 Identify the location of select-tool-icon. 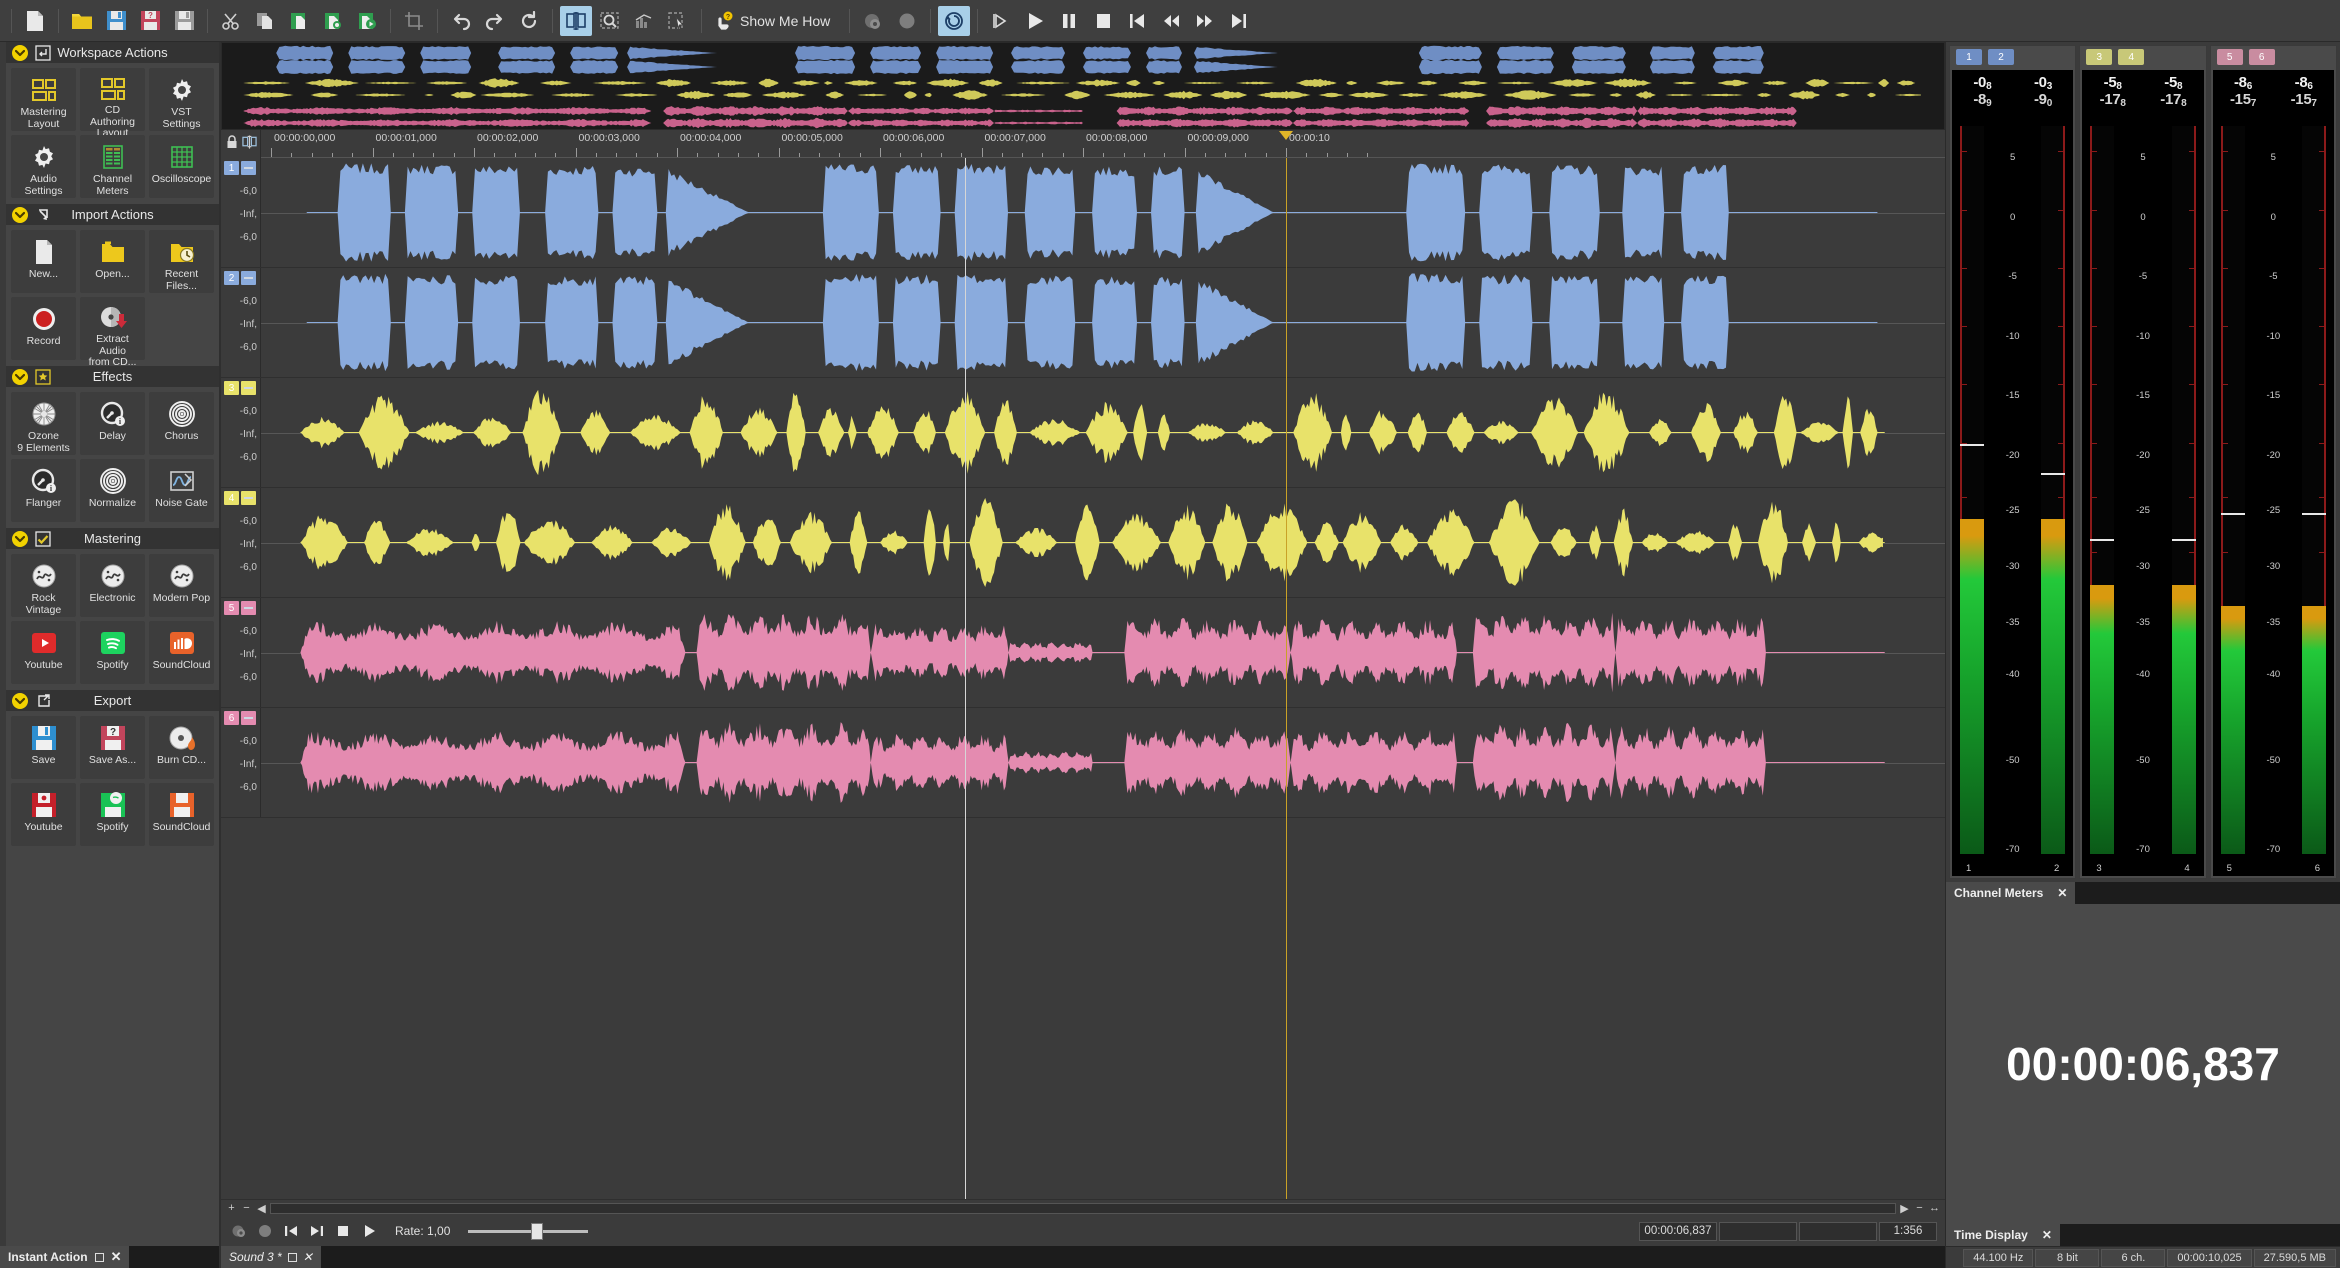
(678, 21).